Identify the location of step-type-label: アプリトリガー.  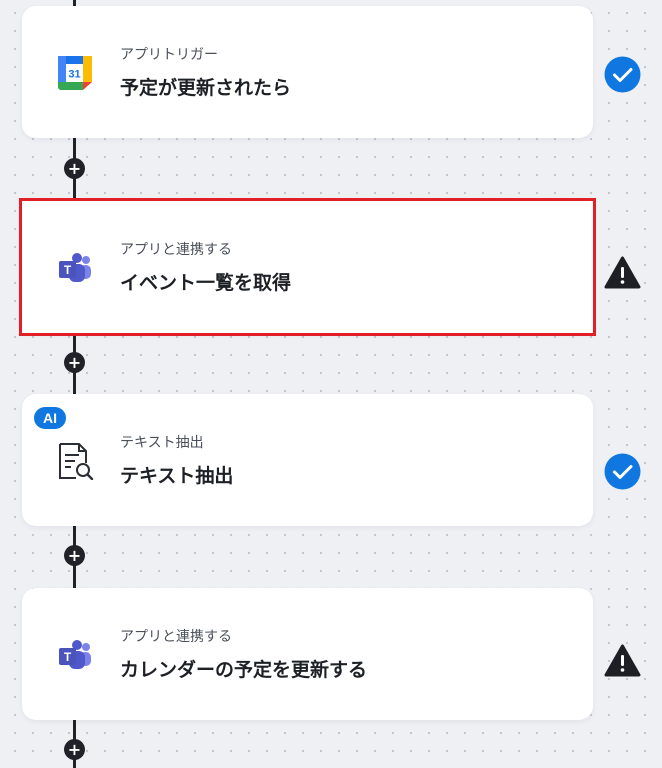
(169, 55).